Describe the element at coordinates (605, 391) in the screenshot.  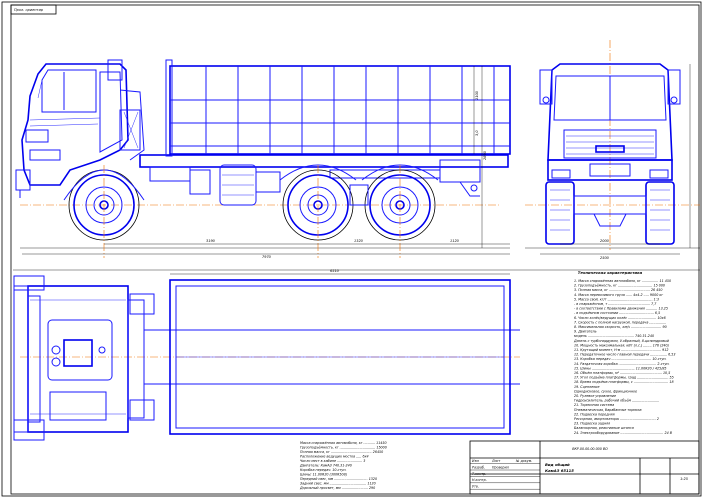
I see `spec-line: Однодисковое, сухое, фрикционное` at that location.